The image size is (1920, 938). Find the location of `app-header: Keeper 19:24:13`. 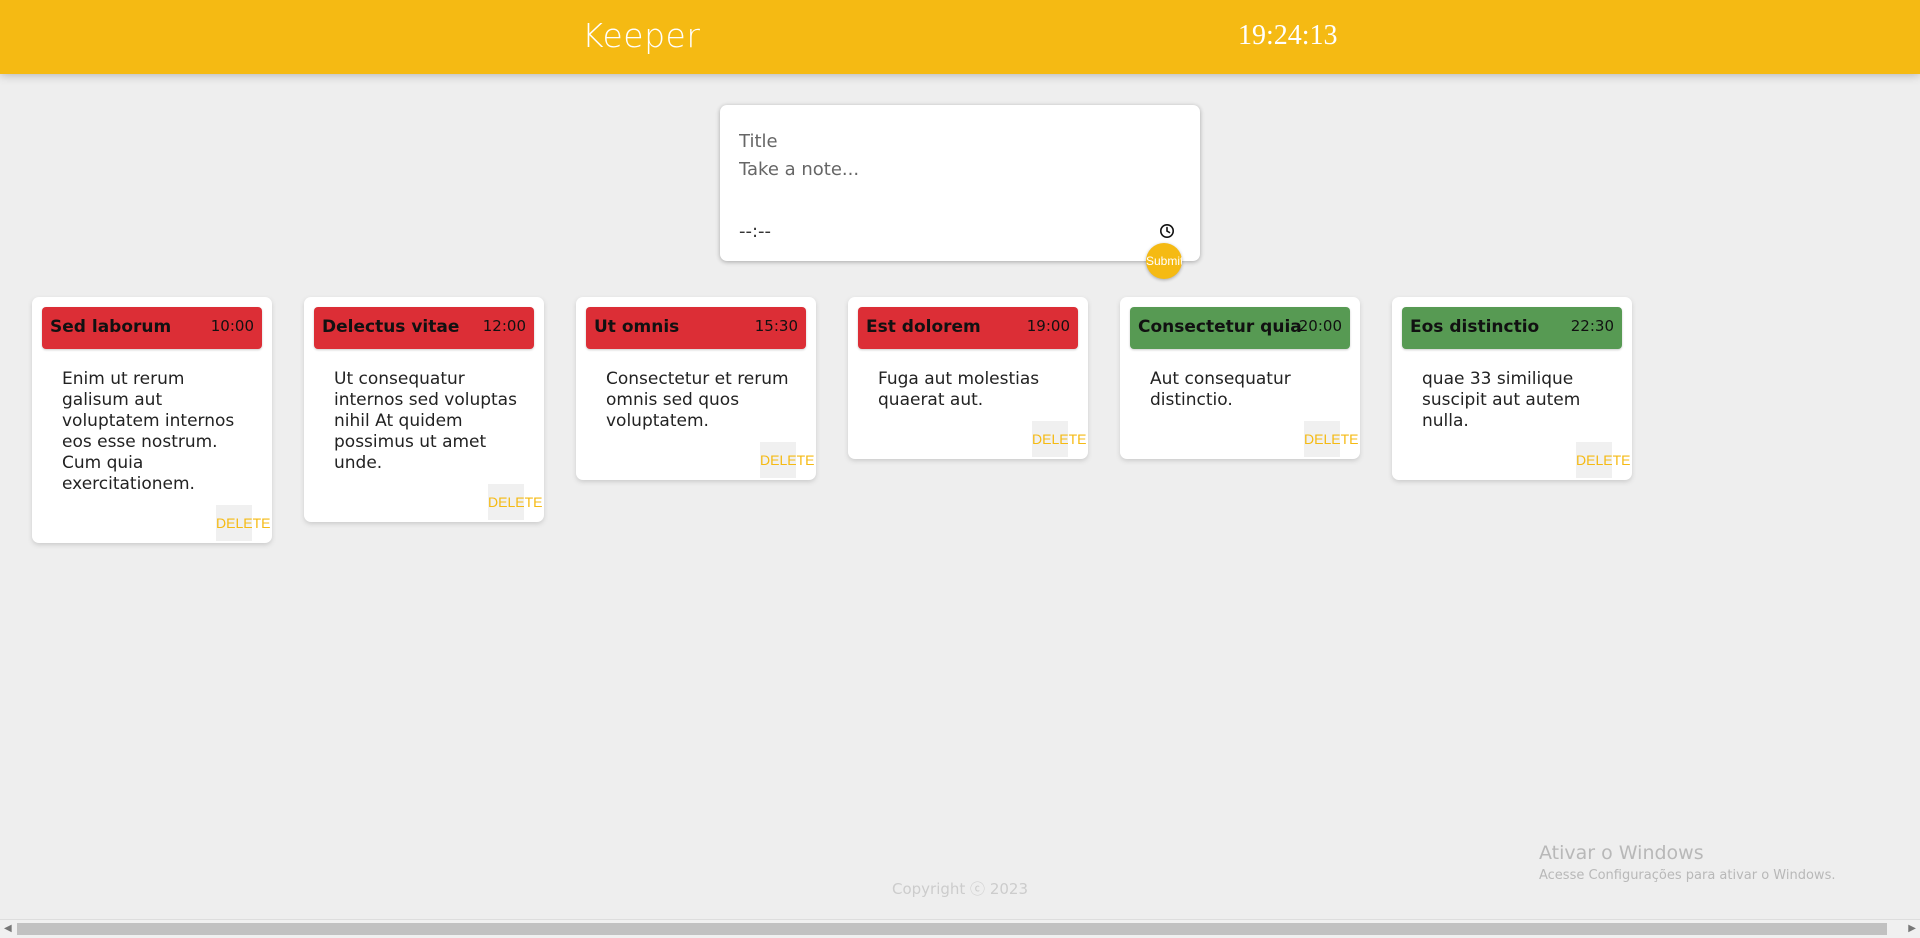

app-header: Keeper 19:24:13 is located at coordinates (960, 37).